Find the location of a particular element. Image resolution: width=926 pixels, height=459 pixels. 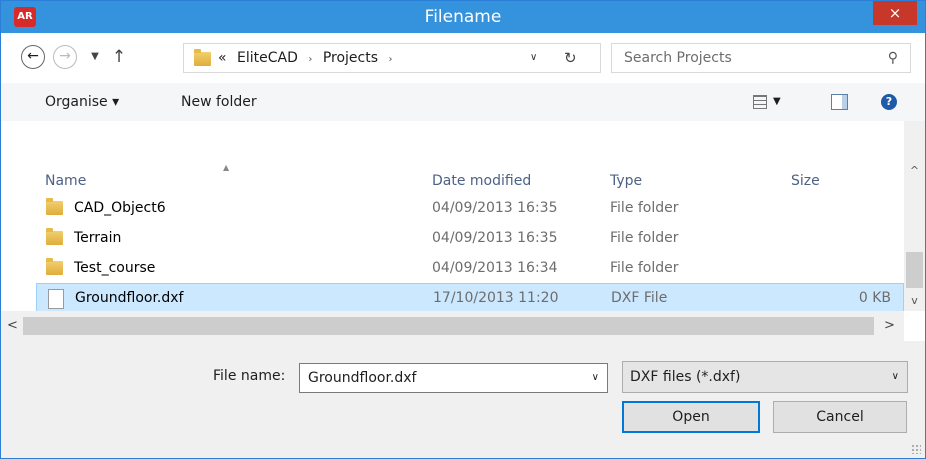

close-button: × is located at coordinates (895, 13).